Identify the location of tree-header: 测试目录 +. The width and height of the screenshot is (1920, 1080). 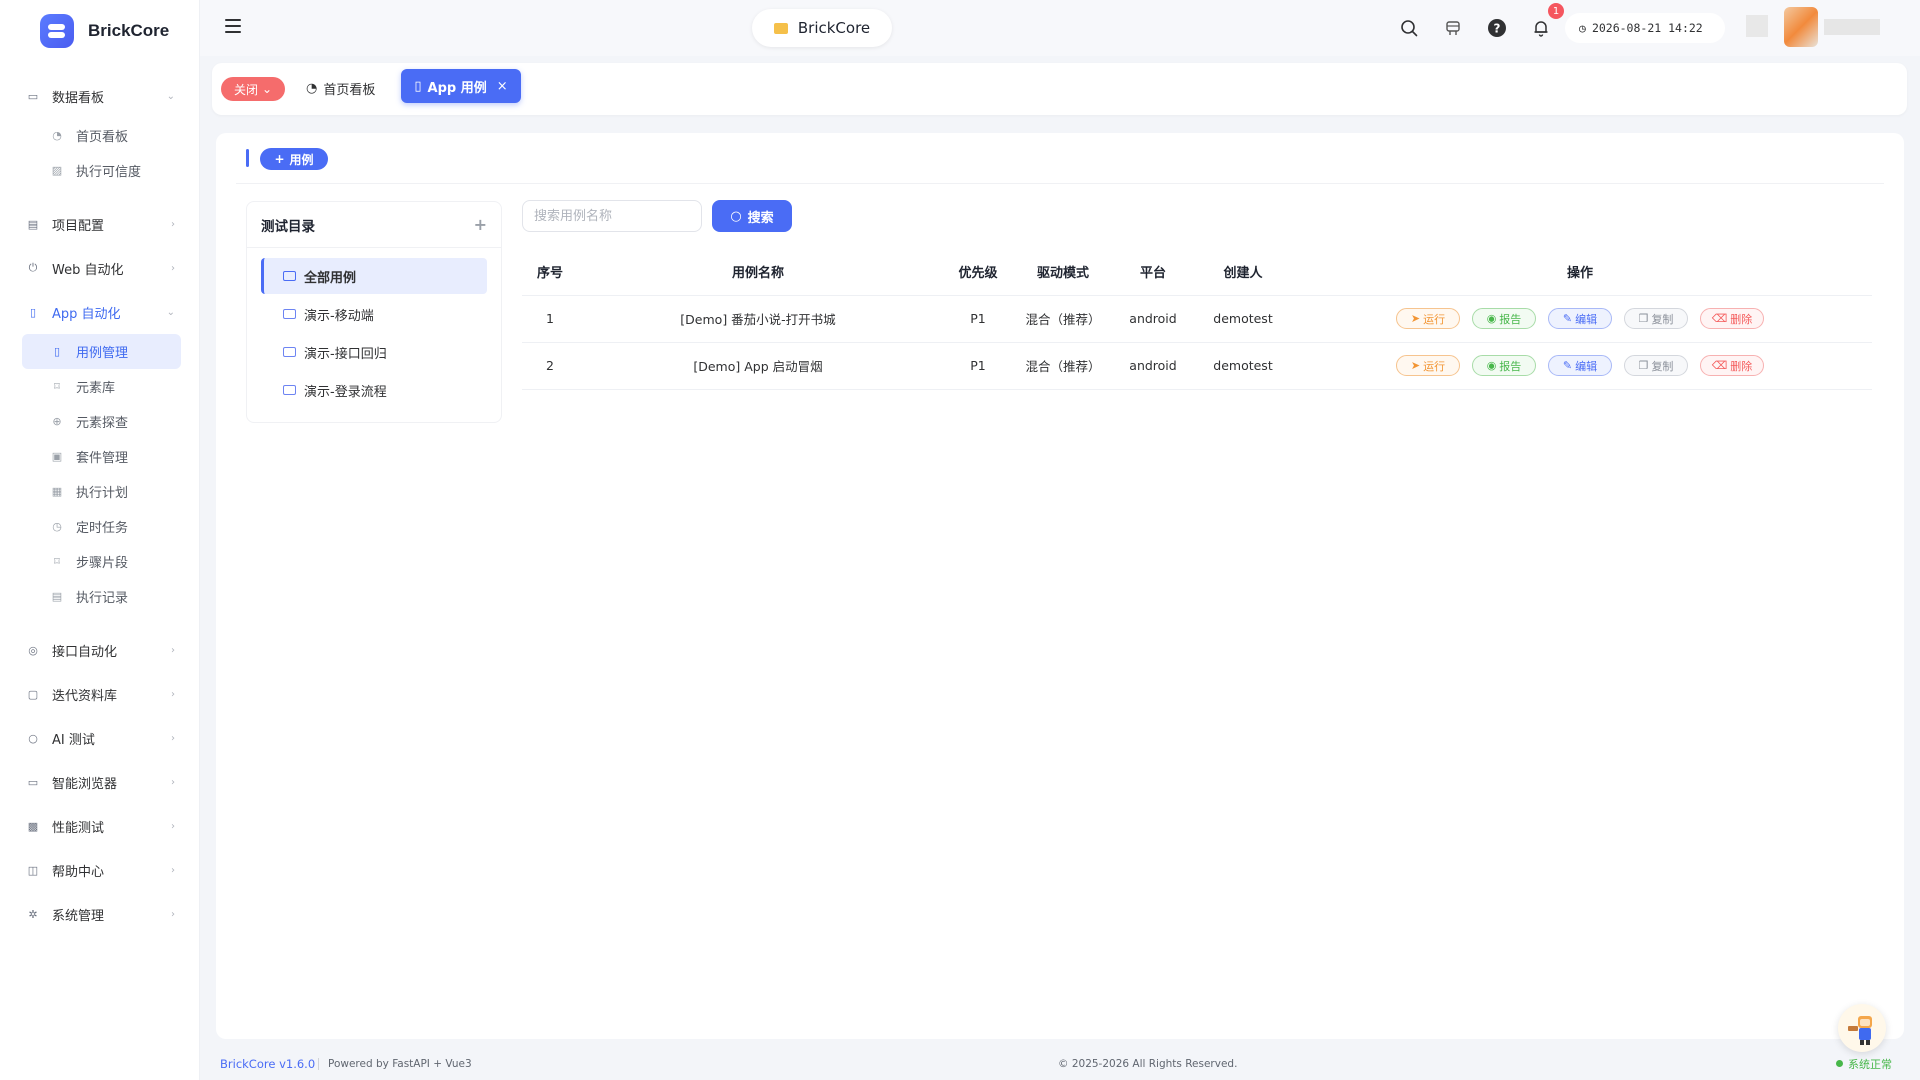
(374, 225).